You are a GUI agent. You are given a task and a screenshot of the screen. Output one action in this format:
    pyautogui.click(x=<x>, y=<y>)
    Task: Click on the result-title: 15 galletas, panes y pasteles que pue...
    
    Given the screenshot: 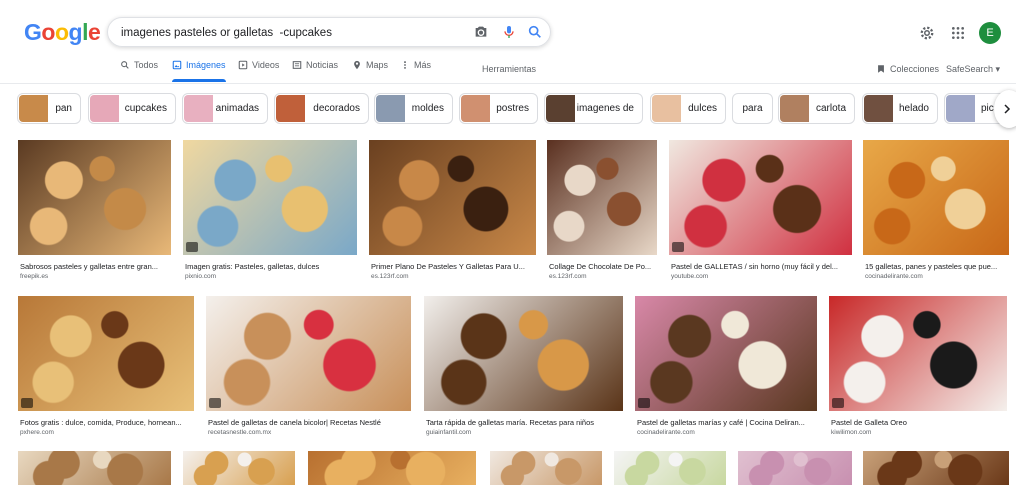 What is the action you would take?
    pyautogui.click(x=936, y=266)
    